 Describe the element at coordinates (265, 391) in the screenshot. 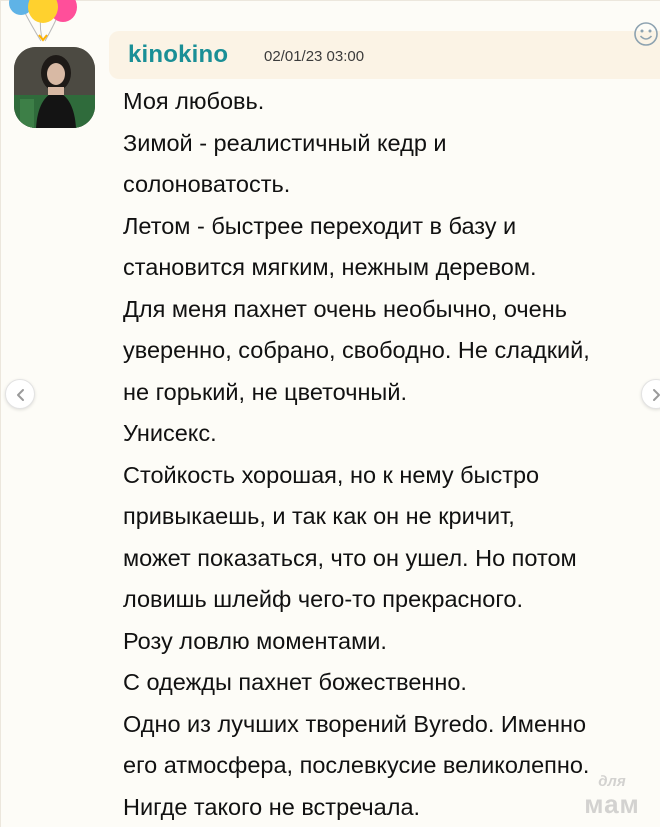

I see `comment-line: не горький, не цветочный.` at that location.